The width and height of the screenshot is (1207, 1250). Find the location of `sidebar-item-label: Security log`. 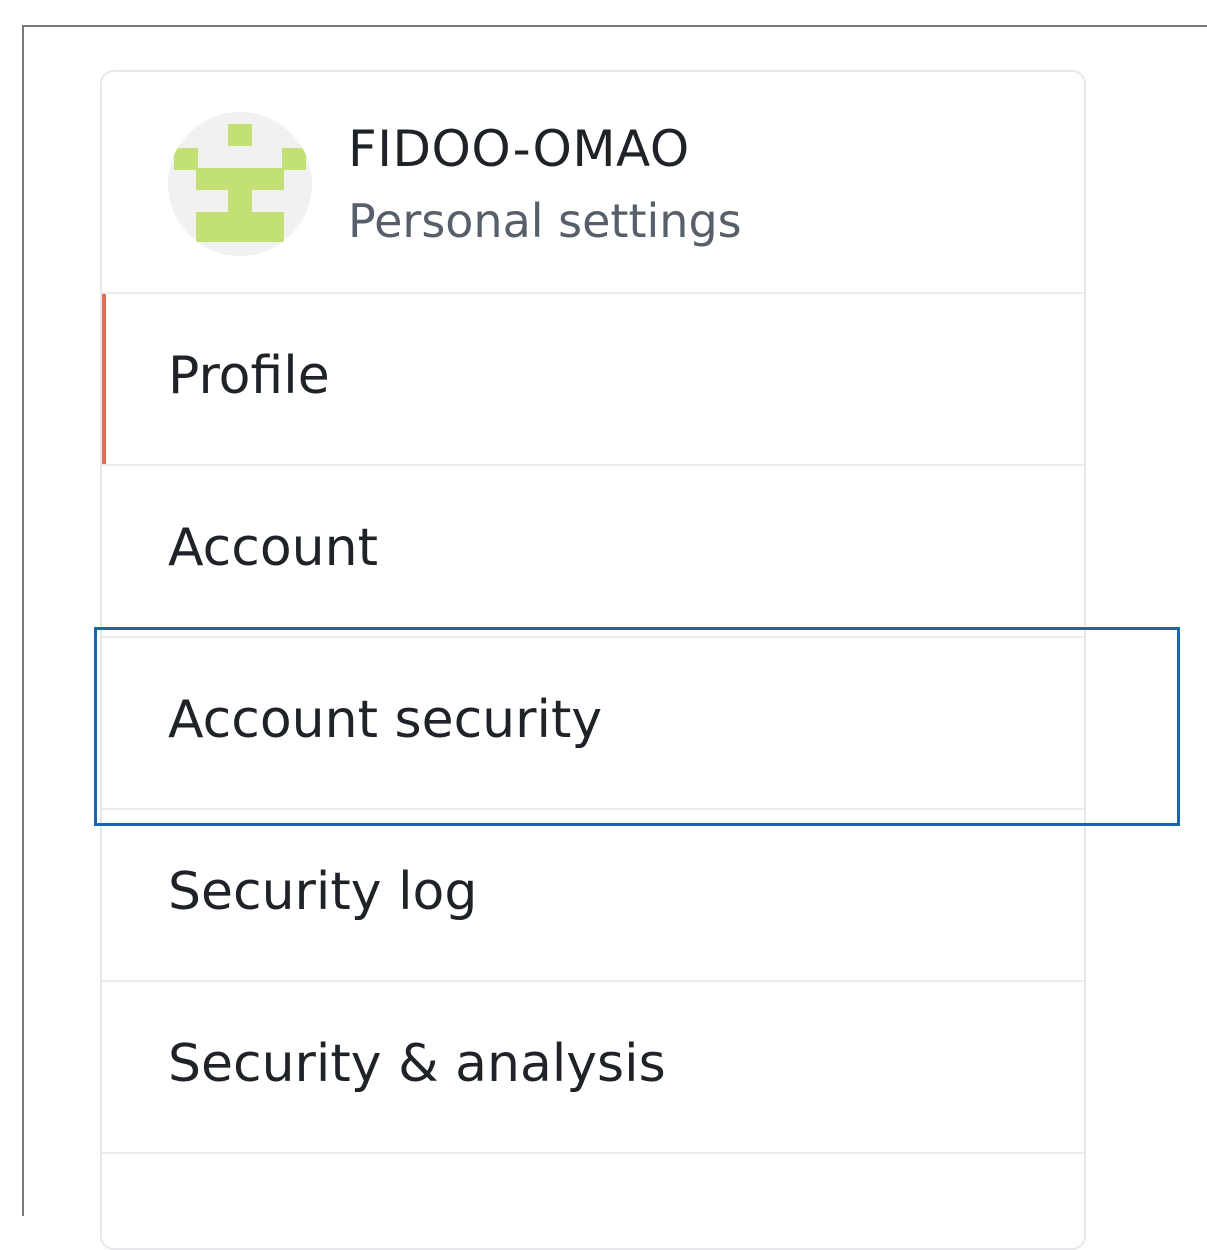

sidebar-item-label: Security log is located at coordinates (323, 892).